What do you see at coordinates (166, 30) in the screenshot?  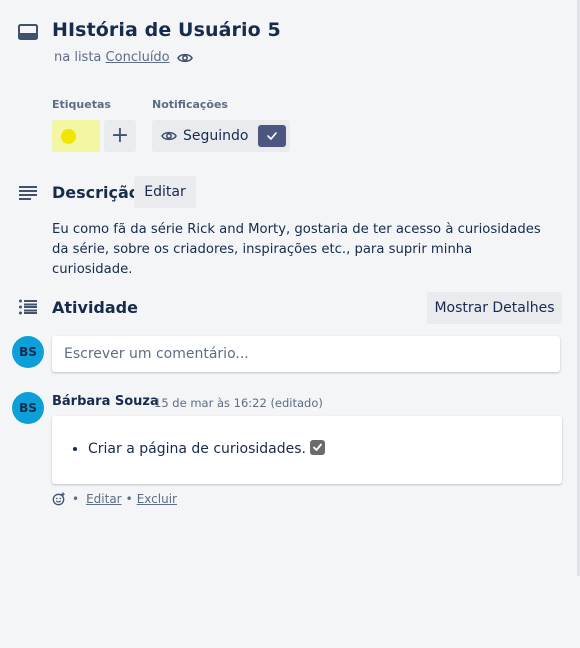 I see `card-title: HIstória de Usuário 5` at bounding box center [166, 30].